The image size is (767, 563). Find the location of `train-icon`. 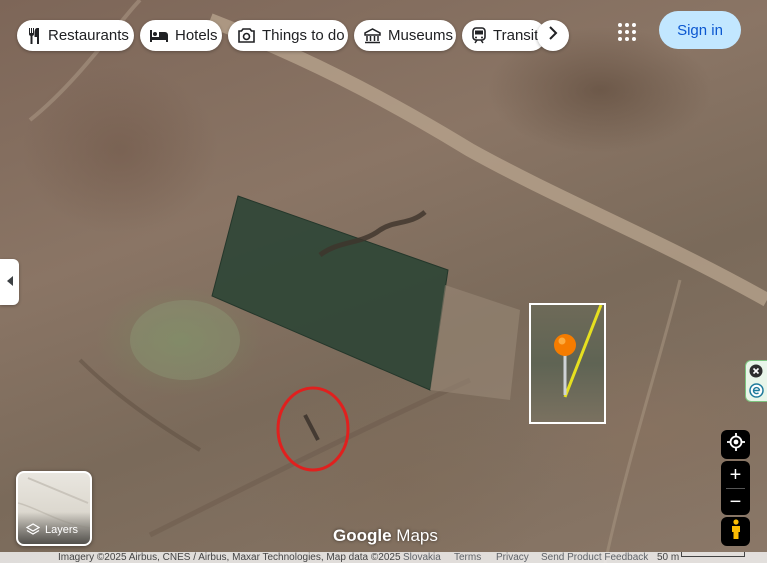

train-icon is located at coordinates (479, 36).